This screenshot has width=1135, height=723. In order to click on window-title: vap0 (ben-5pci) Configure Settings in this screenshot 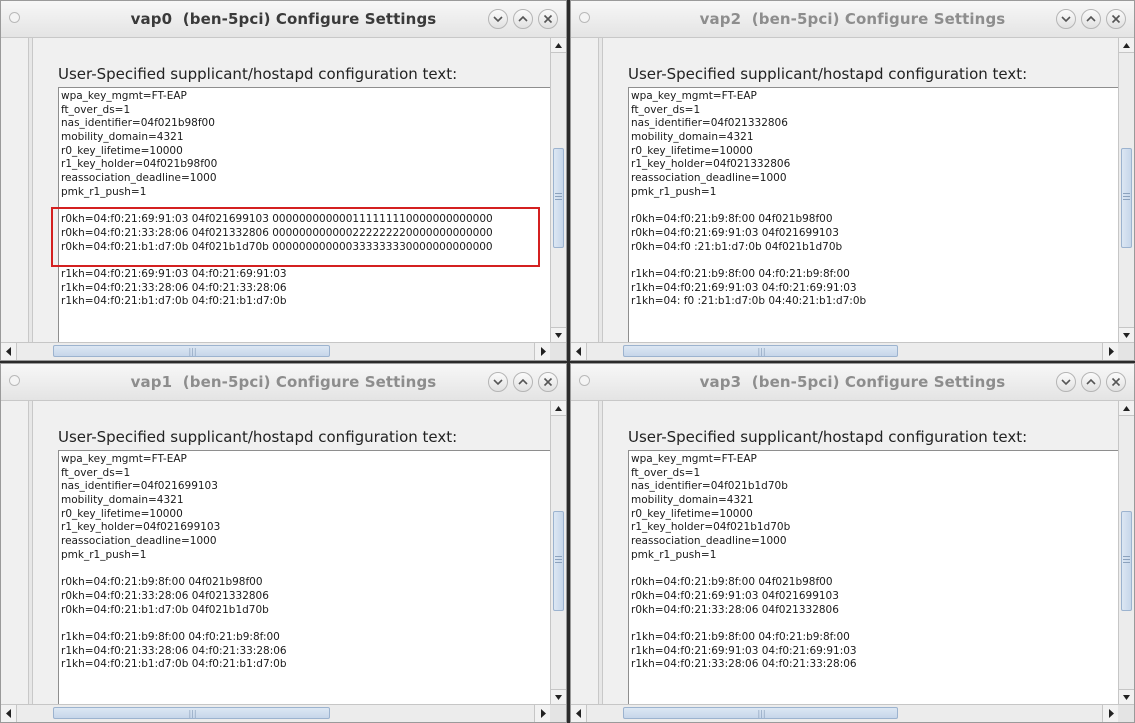, I will do `click(283, 19)`.